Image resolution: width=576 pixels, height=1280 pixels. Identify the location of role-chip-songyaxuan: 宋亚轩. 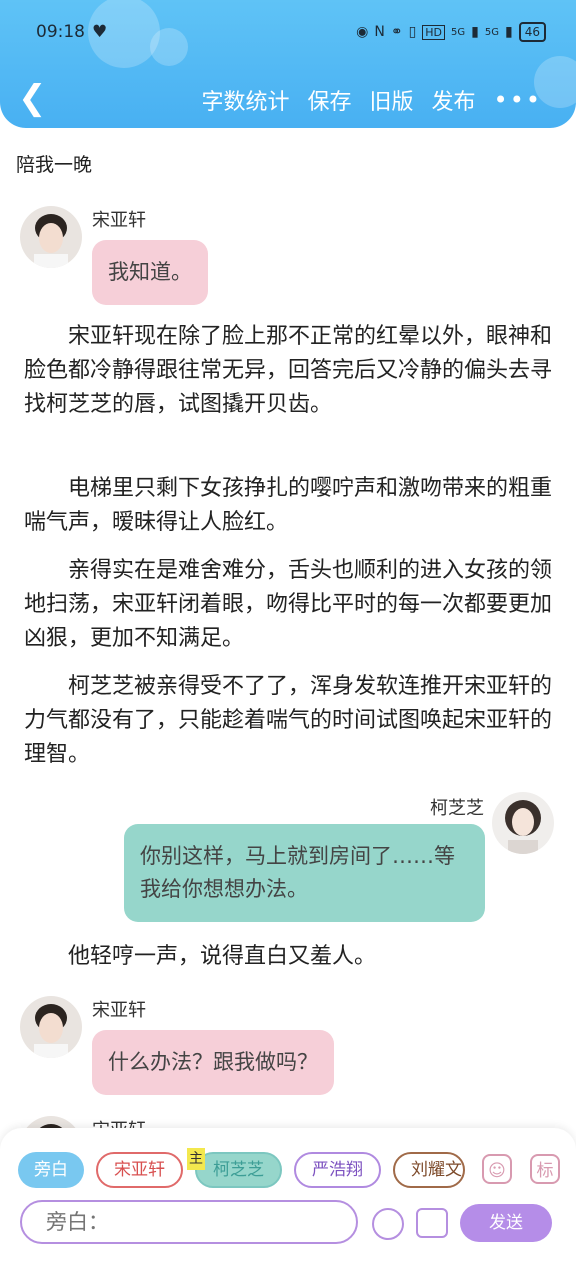
(139, 1170).